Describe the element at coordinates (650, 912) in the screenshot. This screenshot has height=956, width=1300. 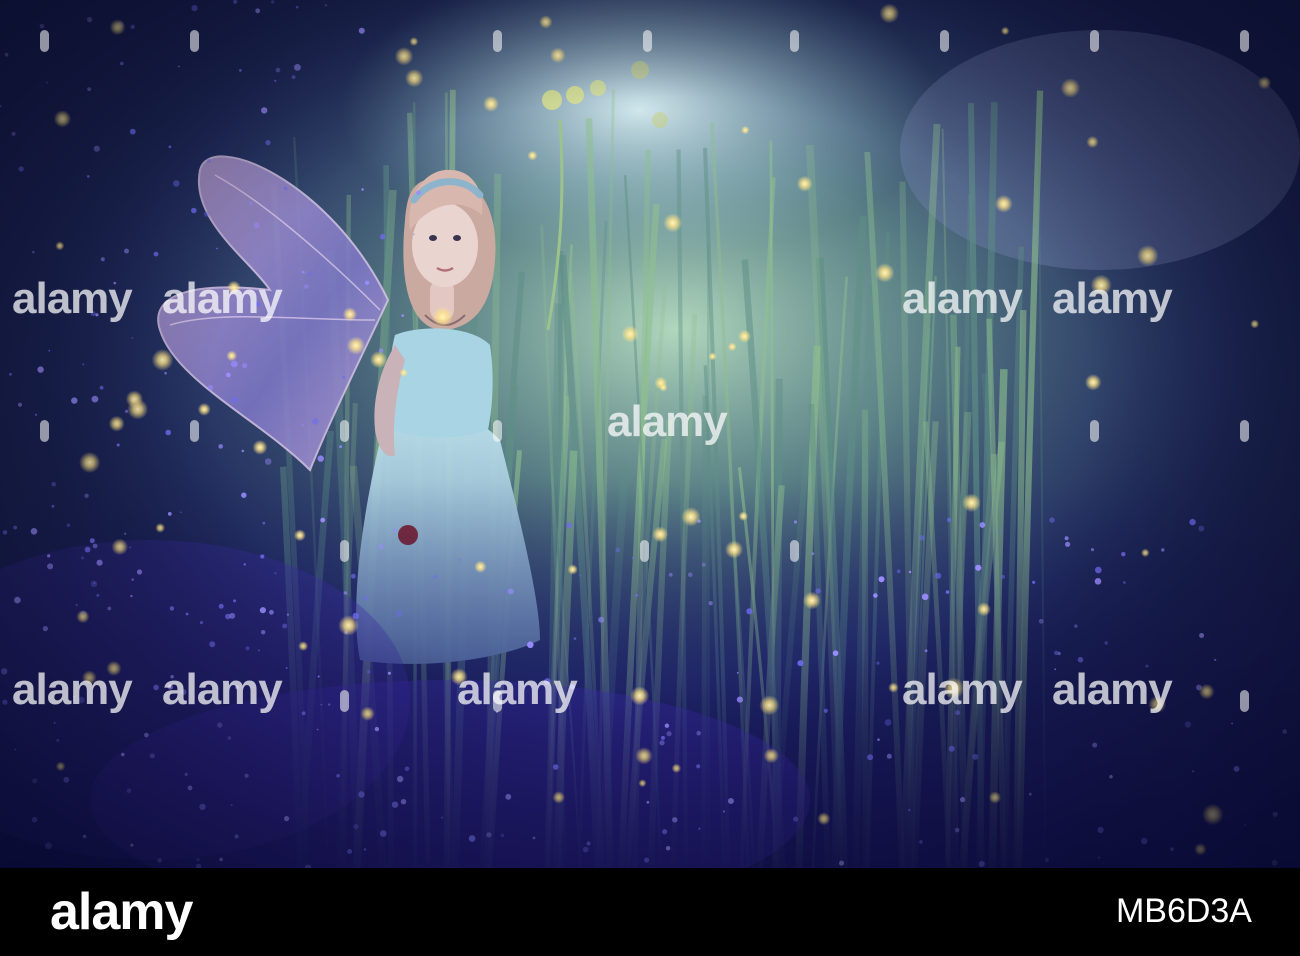
I see `footer-bar: alamy MB6D3A` at that location.